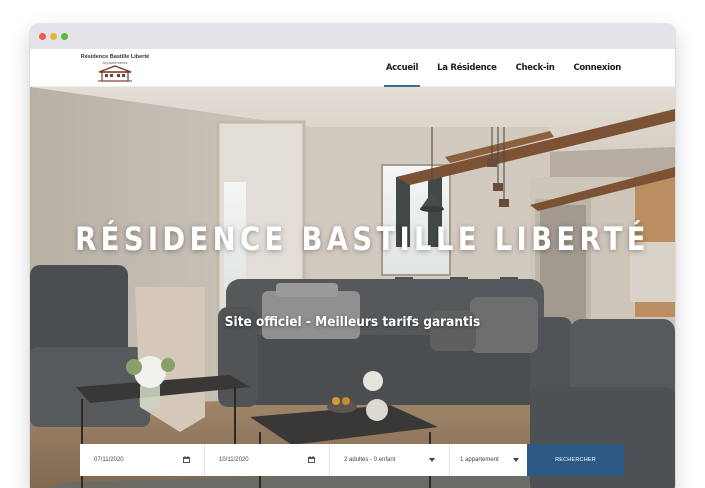  I want to click on window-titlebar, so click(352, 36).